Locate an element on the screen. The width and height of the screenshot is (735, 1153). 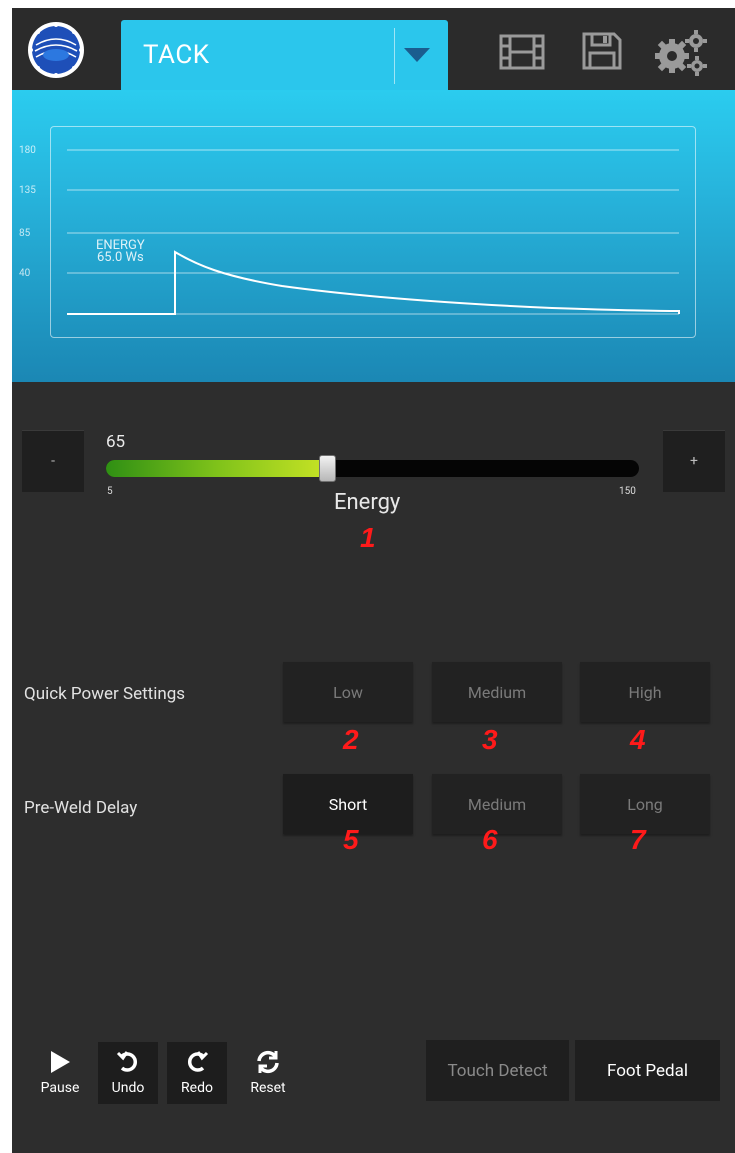
pre-weld-delay-label: Pre-Weld Delay is located at coordinates (81, 808).